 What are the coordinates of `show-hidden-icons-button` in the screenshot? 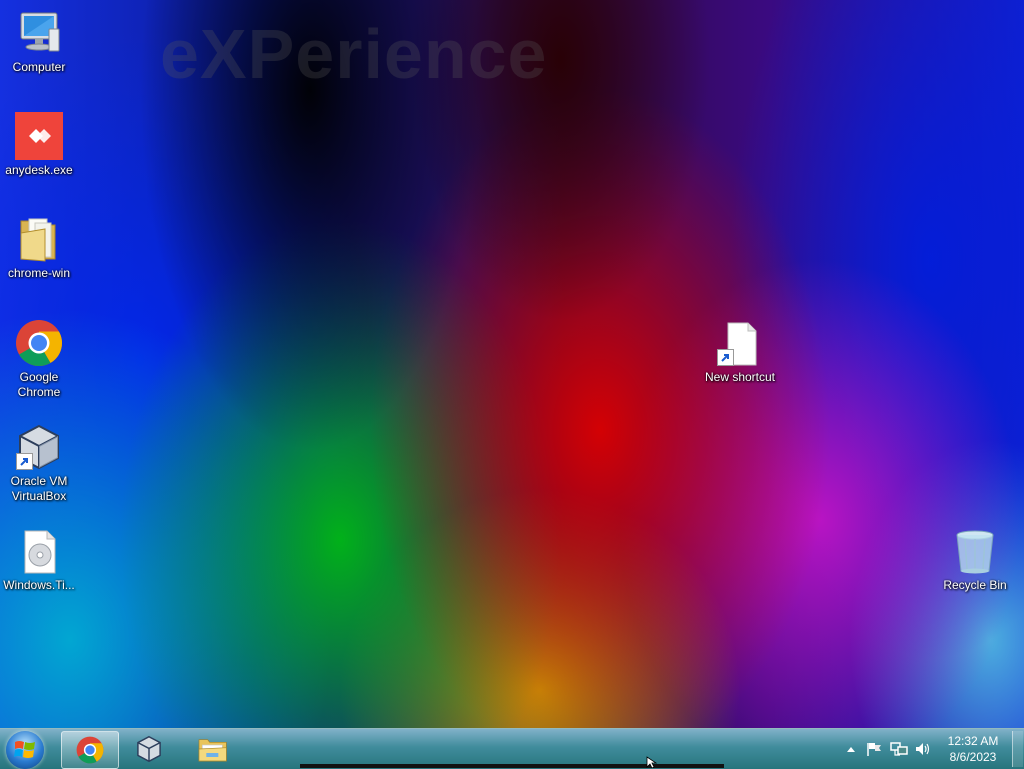 It's located at (851, 749).